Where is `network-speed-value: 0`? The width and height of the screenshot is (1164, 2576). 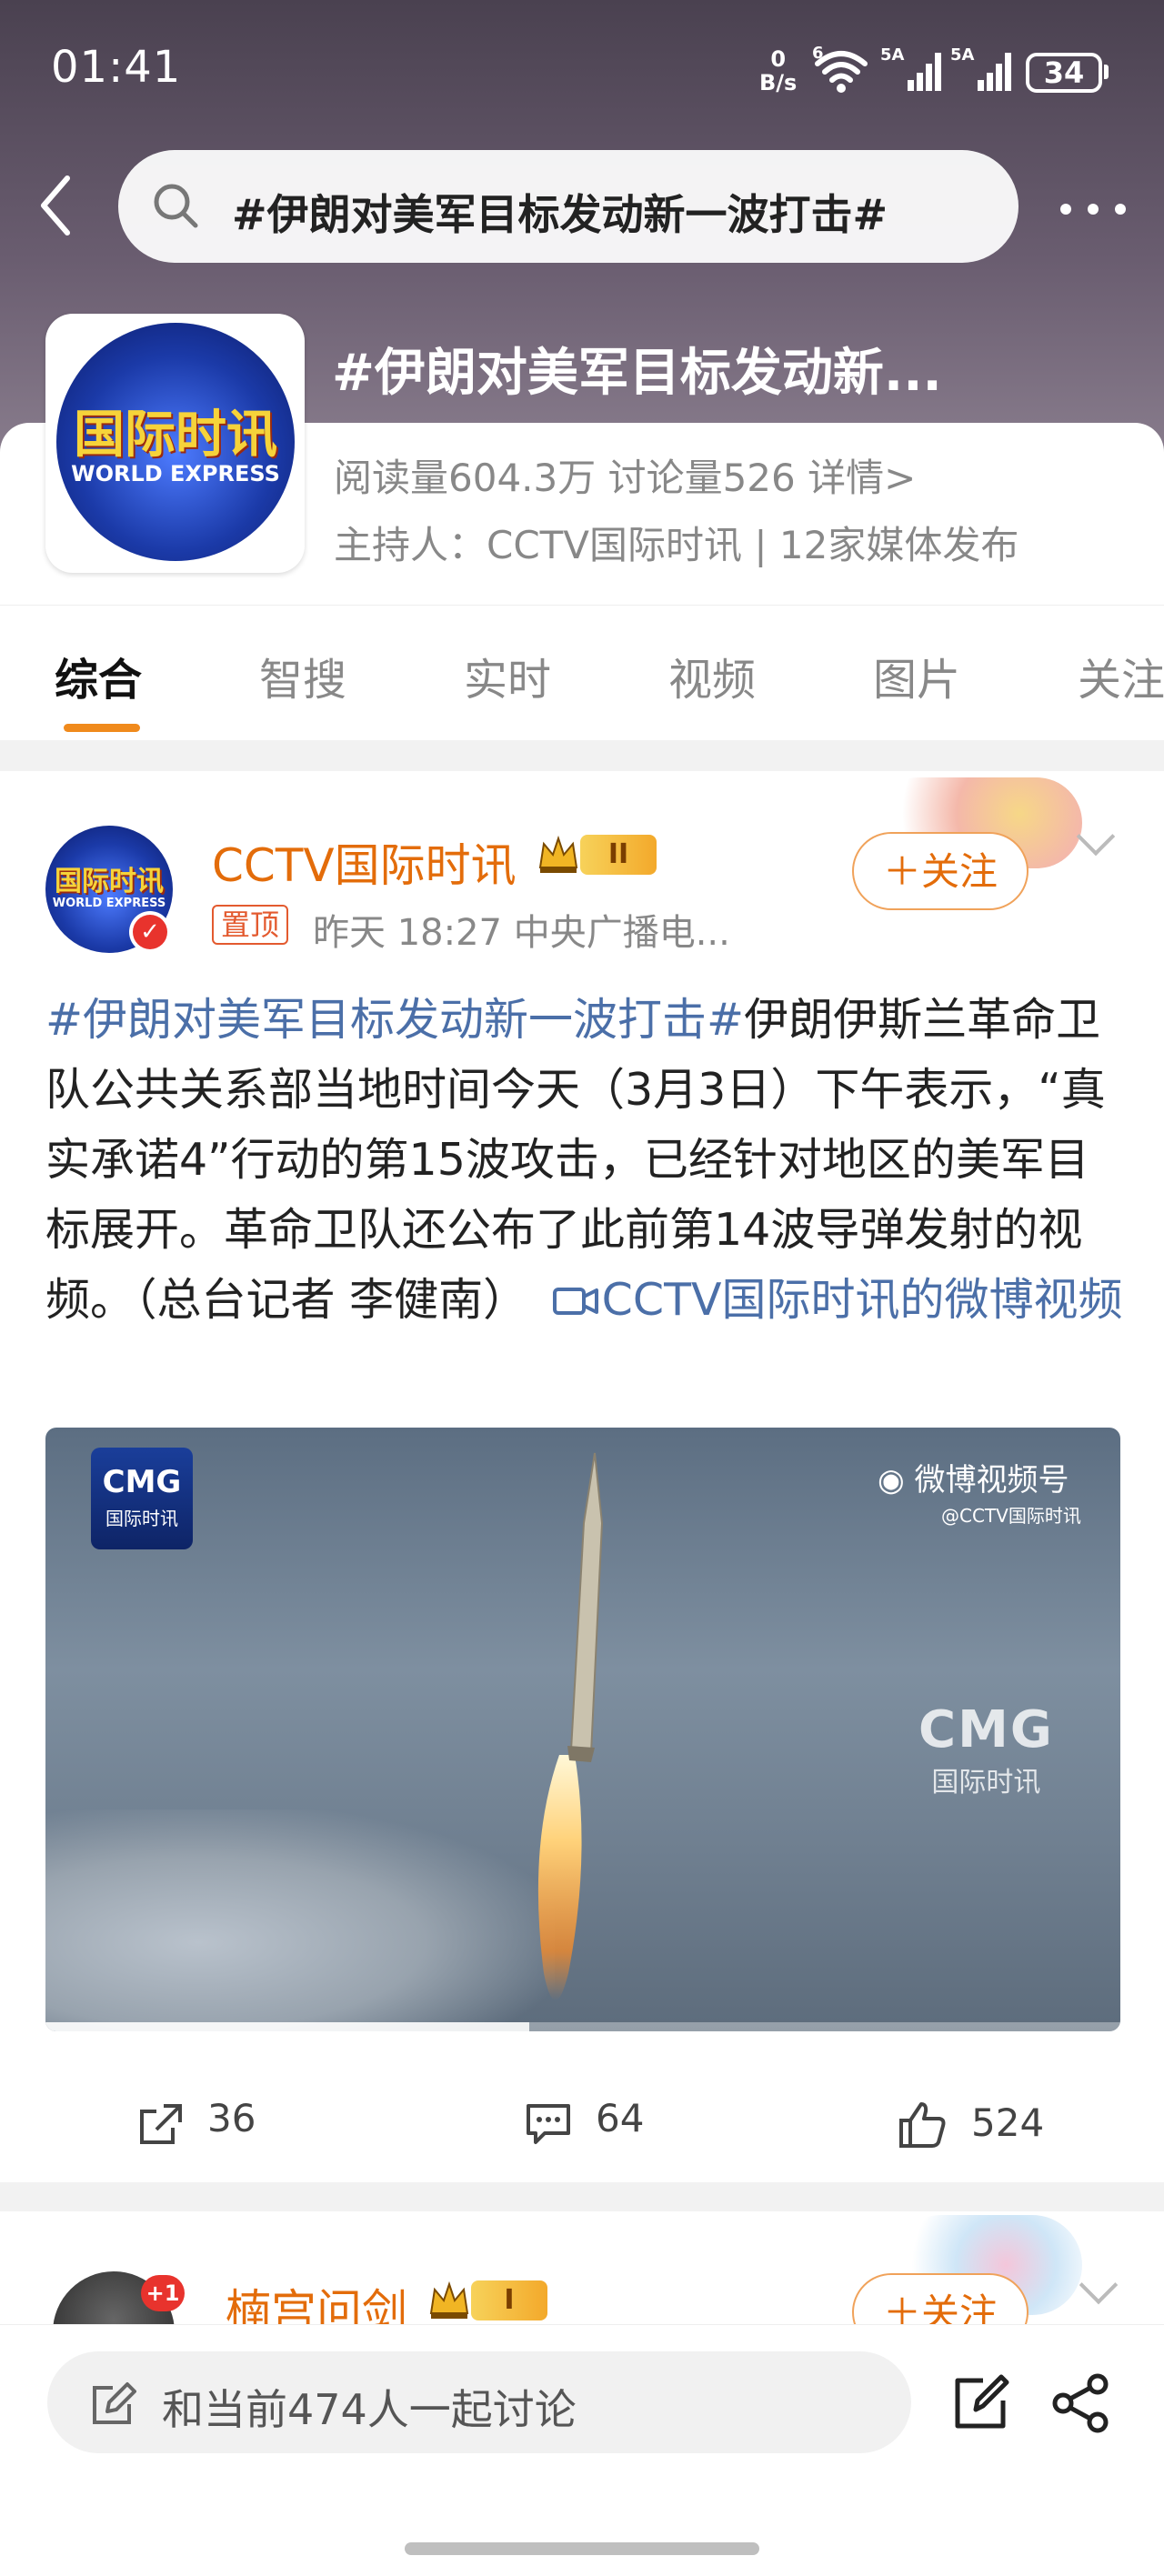
network-speed-value: 0 is located at coordinates (779, 59).